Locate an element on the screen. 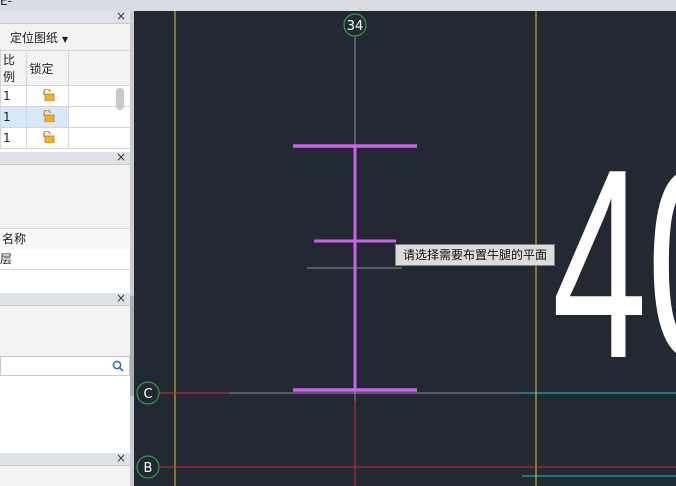 The image size is (676, 486). axis-label-c: C is located at coordinates (147, 394).